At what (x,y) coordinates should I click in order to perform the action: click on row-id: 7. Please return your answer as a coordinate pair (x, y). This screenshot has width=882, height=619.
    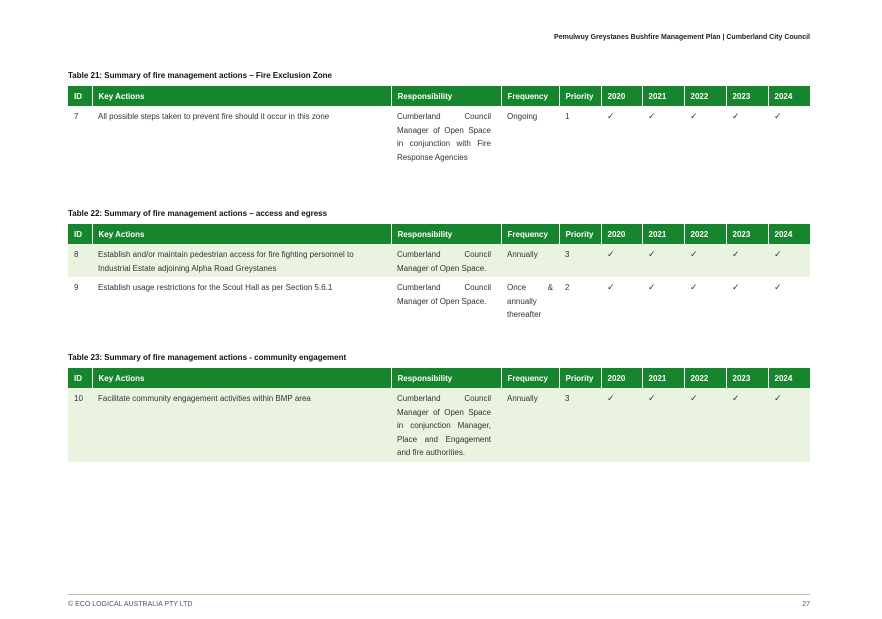
    Looking at the image, I should click on (76, 116).